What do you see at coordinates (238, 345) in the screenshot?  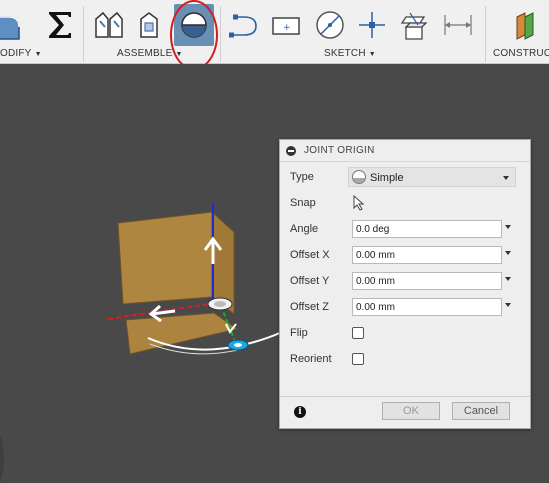 I see `snap-point-center` at bounding box center [238, 345].